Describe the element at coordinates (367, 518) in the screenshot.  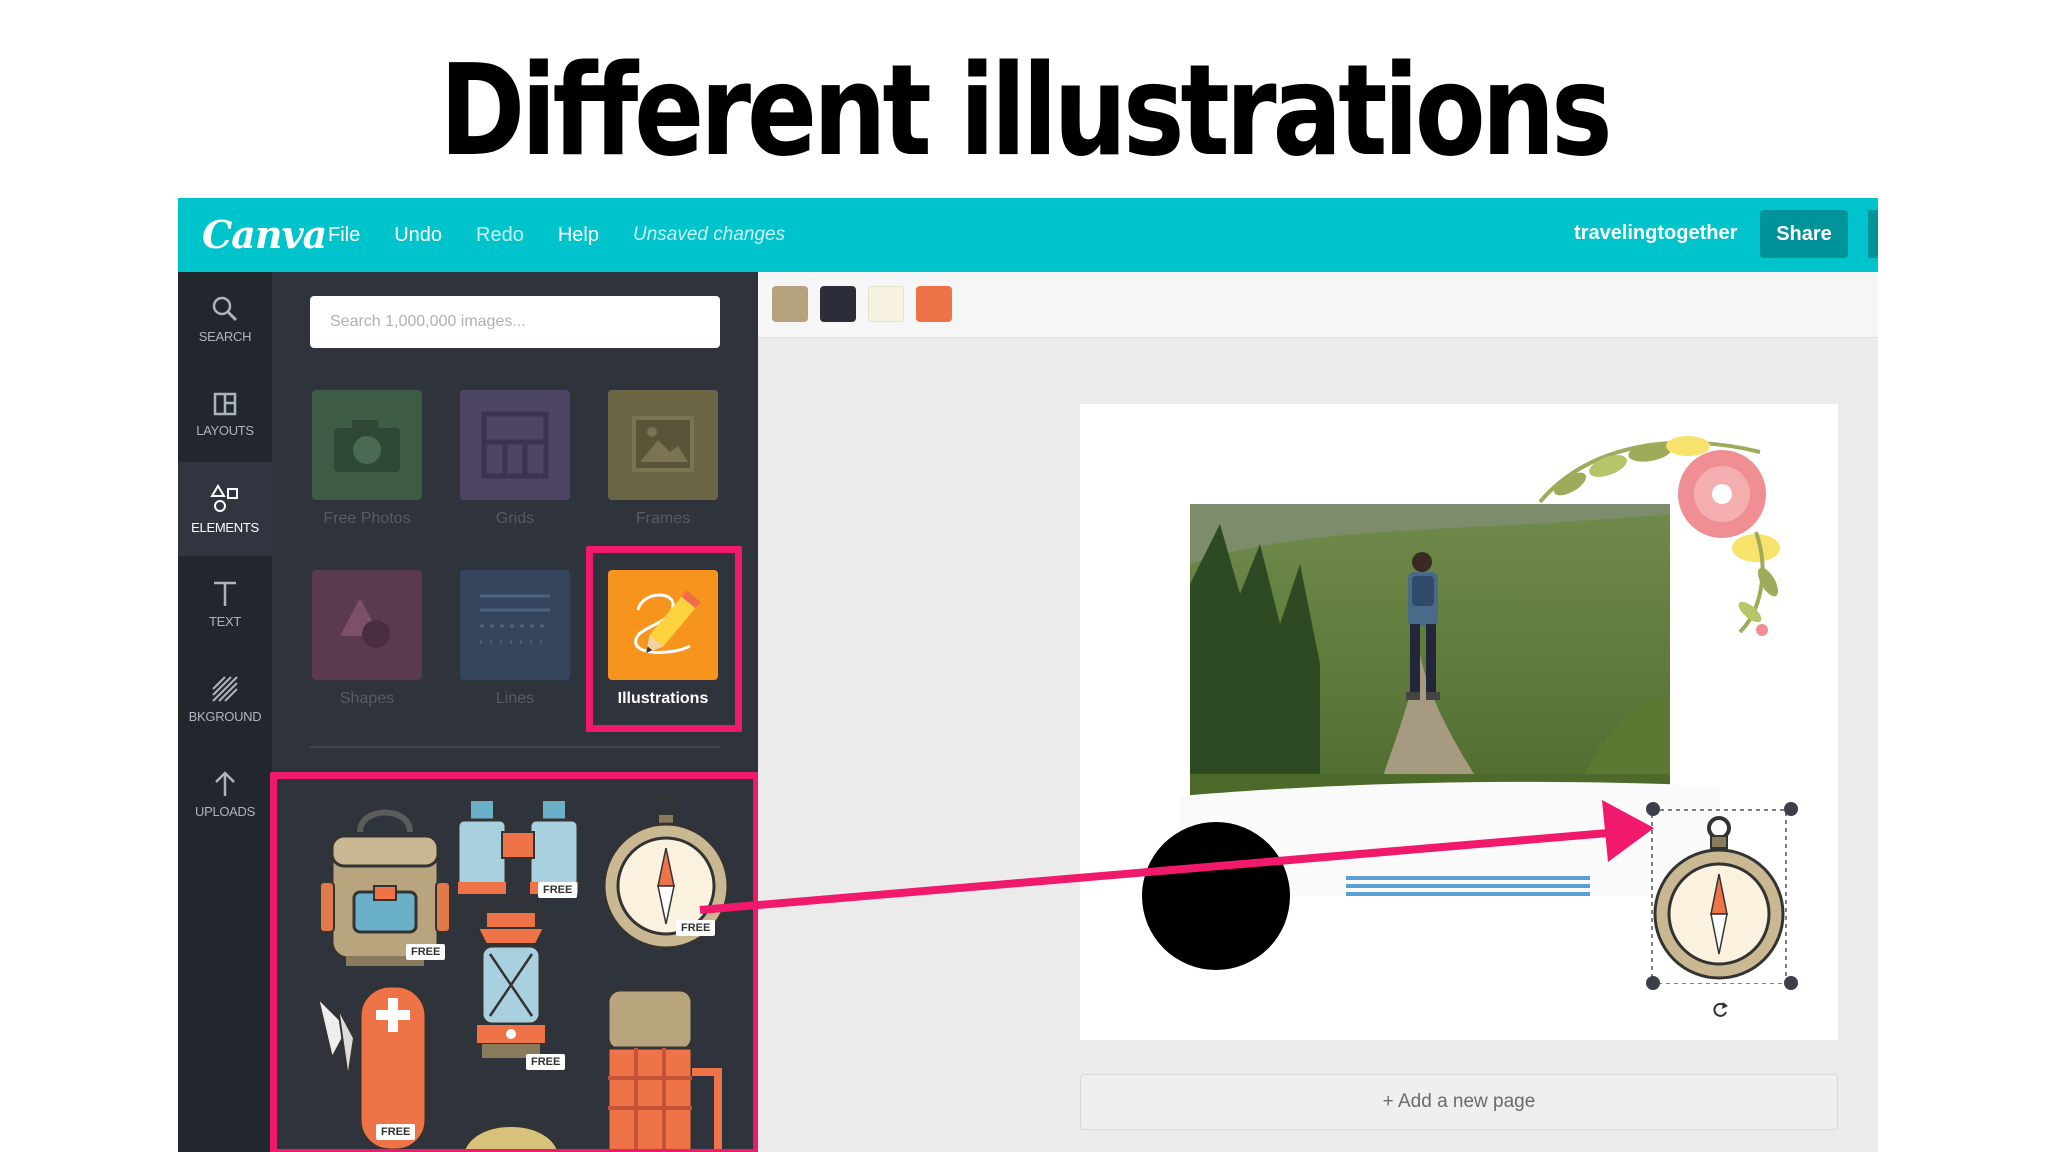
I see `tile-label: Free Photos` at that location.